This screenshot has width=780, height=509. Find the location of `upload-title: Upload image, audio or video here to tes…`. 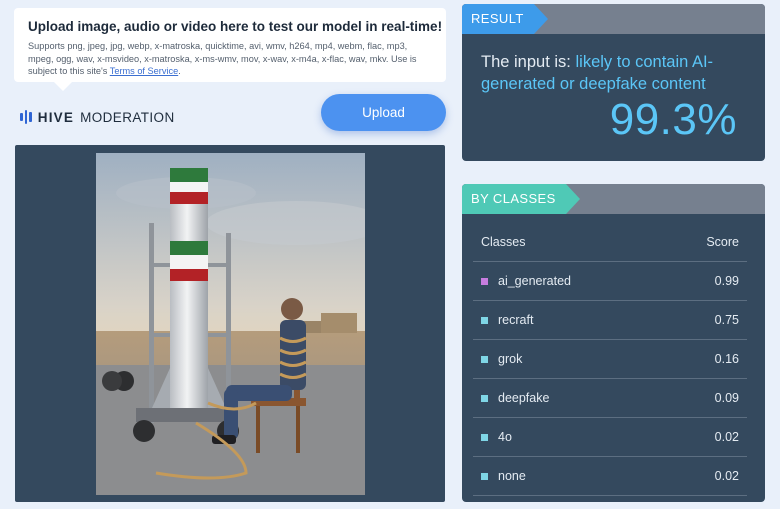

upload-title: Upload image, audio or video here to tes… is located at coordinates (235, 26).